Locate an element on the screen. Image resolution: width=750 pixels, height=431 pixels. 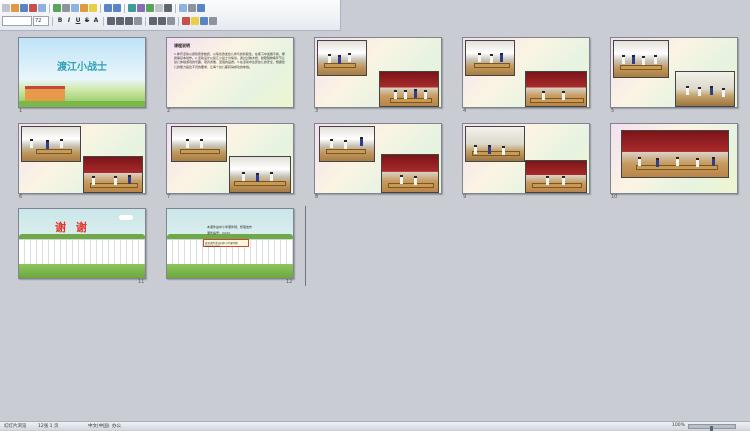
numbering-icon is located at coordinates (162, 21).